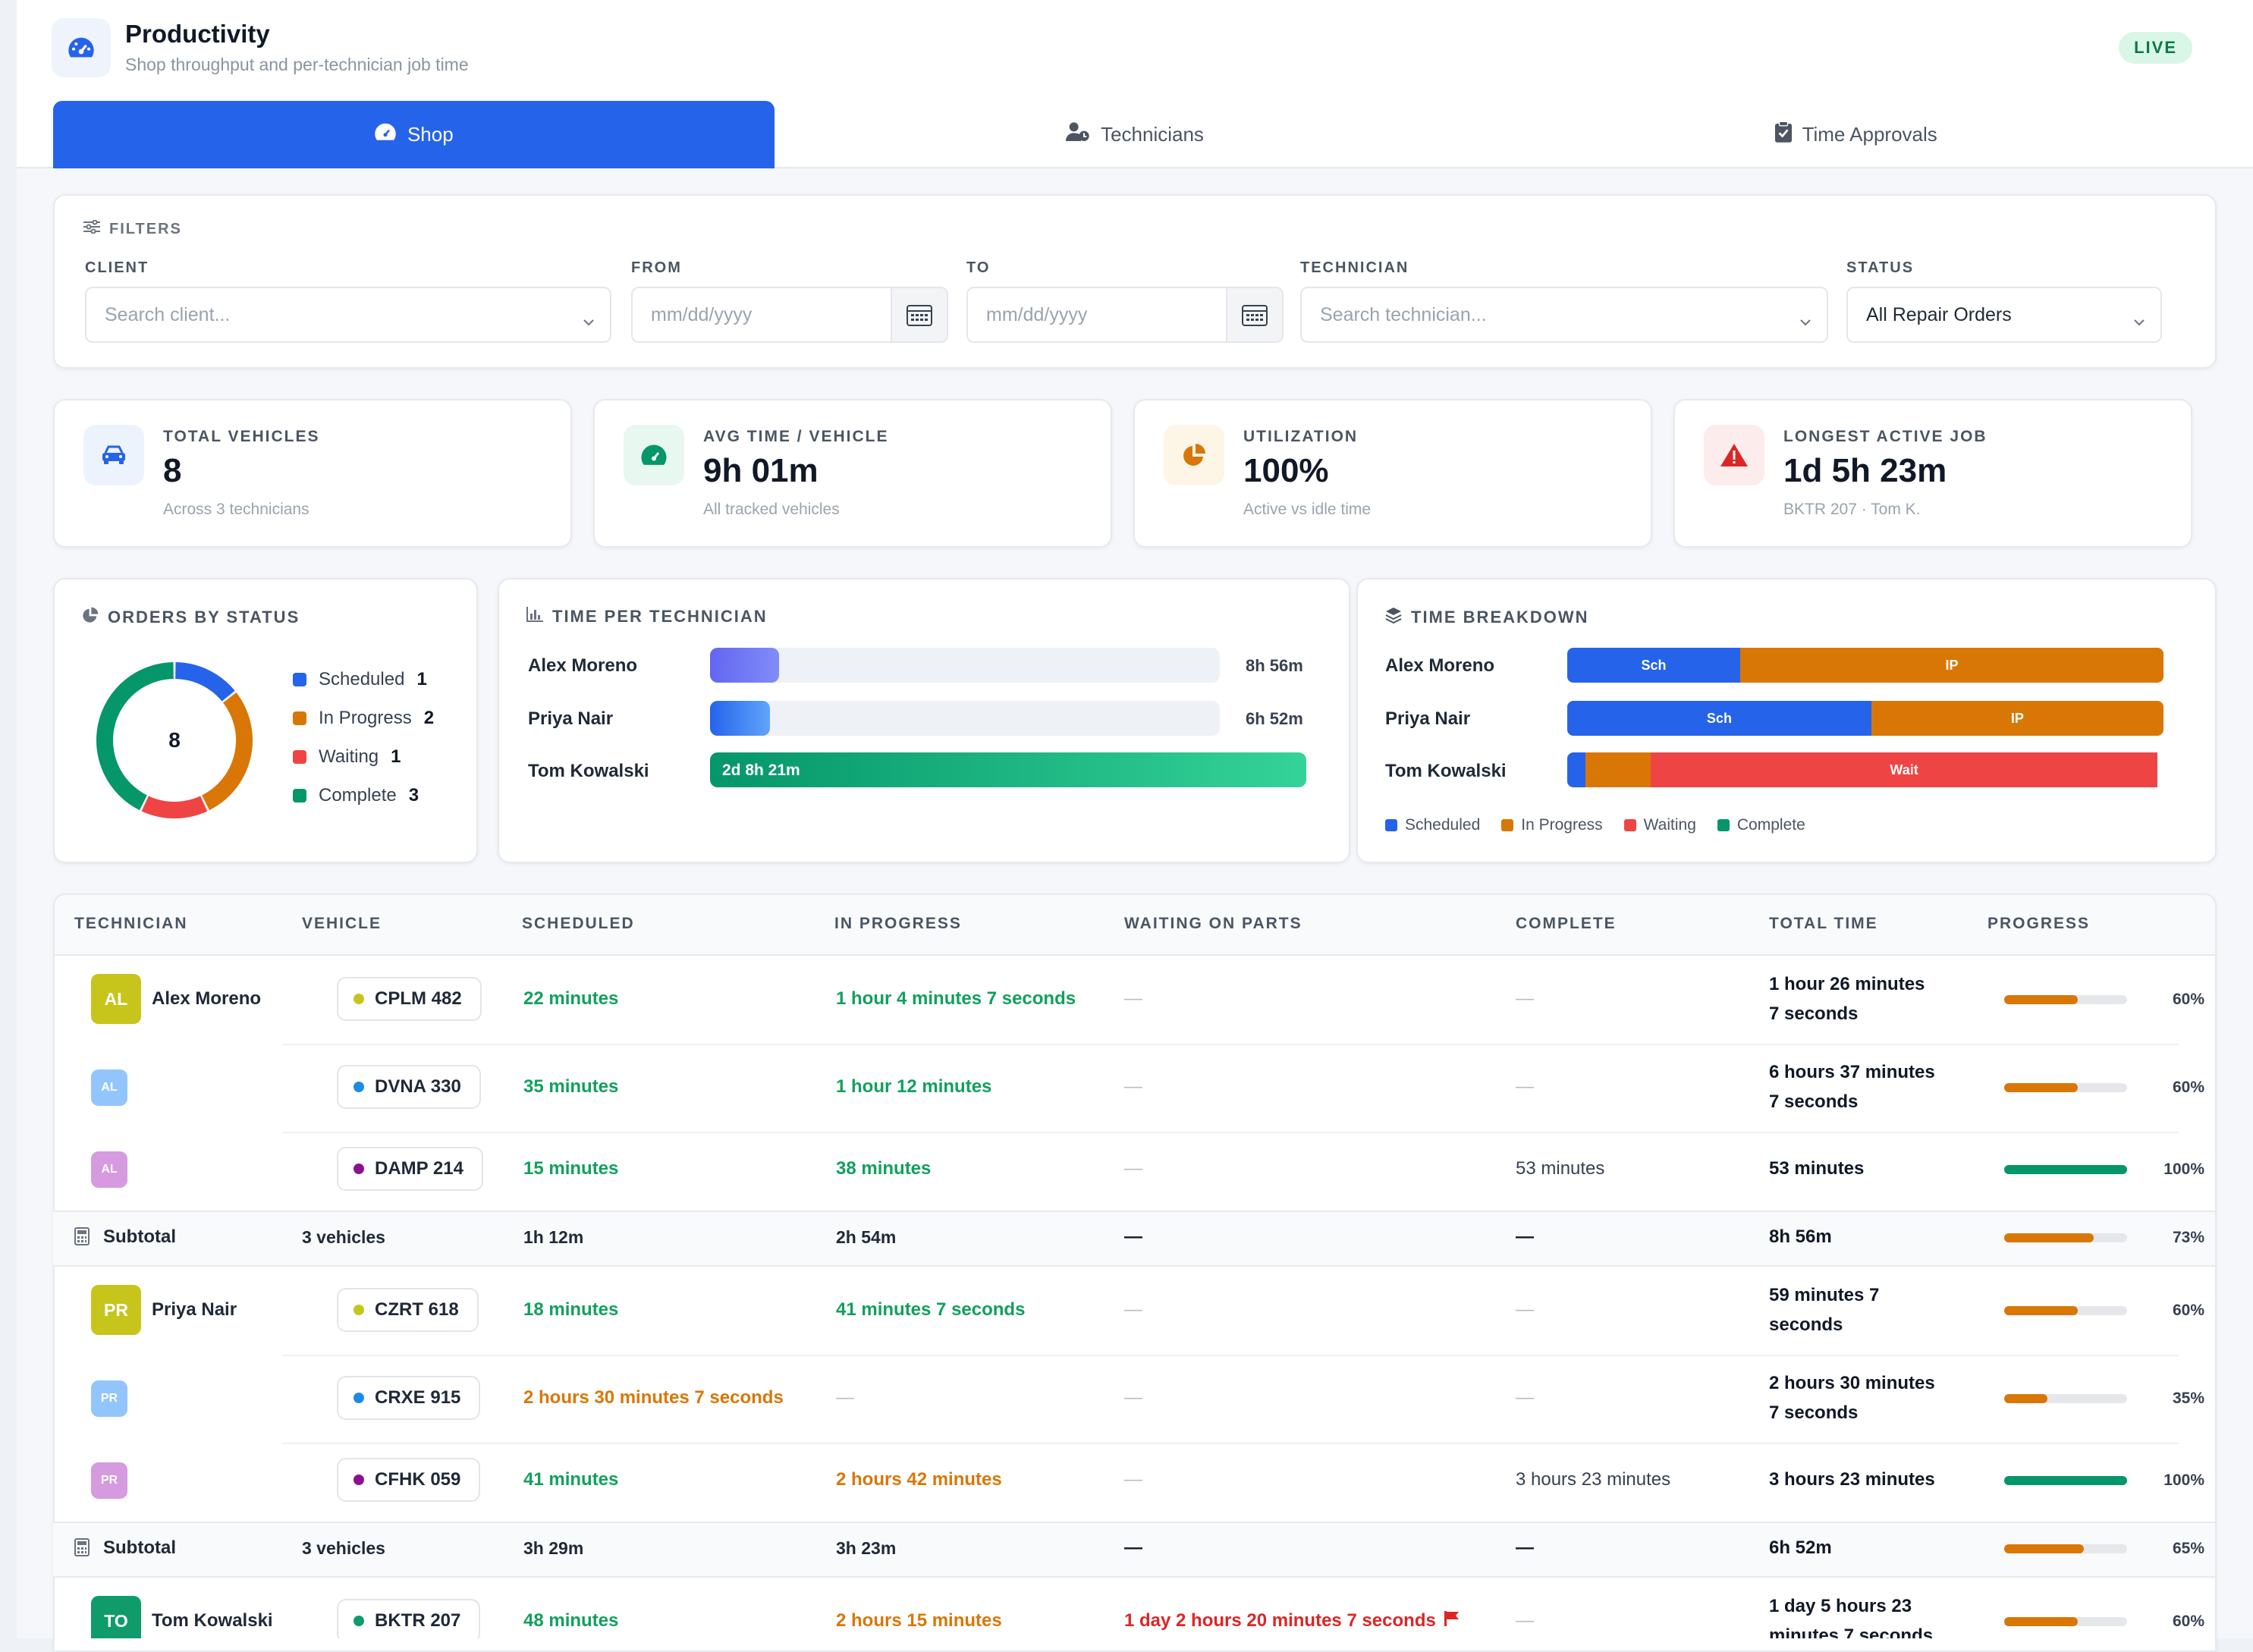 The height and width of the screenshot is (1652, 2253). What do you see at coordinates (417, 1310) in the screenshot?
I see `vehicle-plate: CZRT 618` at bounding box center [417, 1310].